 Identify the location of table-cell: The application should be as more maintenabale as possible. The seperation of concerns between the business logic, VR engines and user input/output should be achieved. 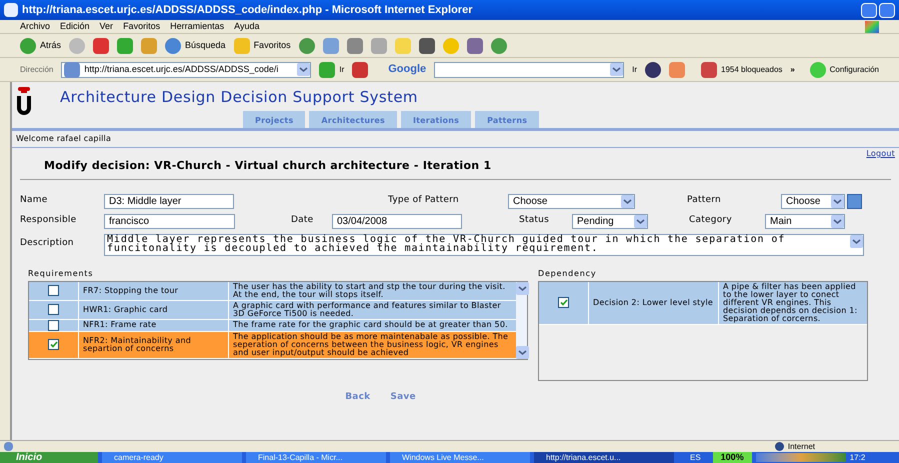
(370, 344).